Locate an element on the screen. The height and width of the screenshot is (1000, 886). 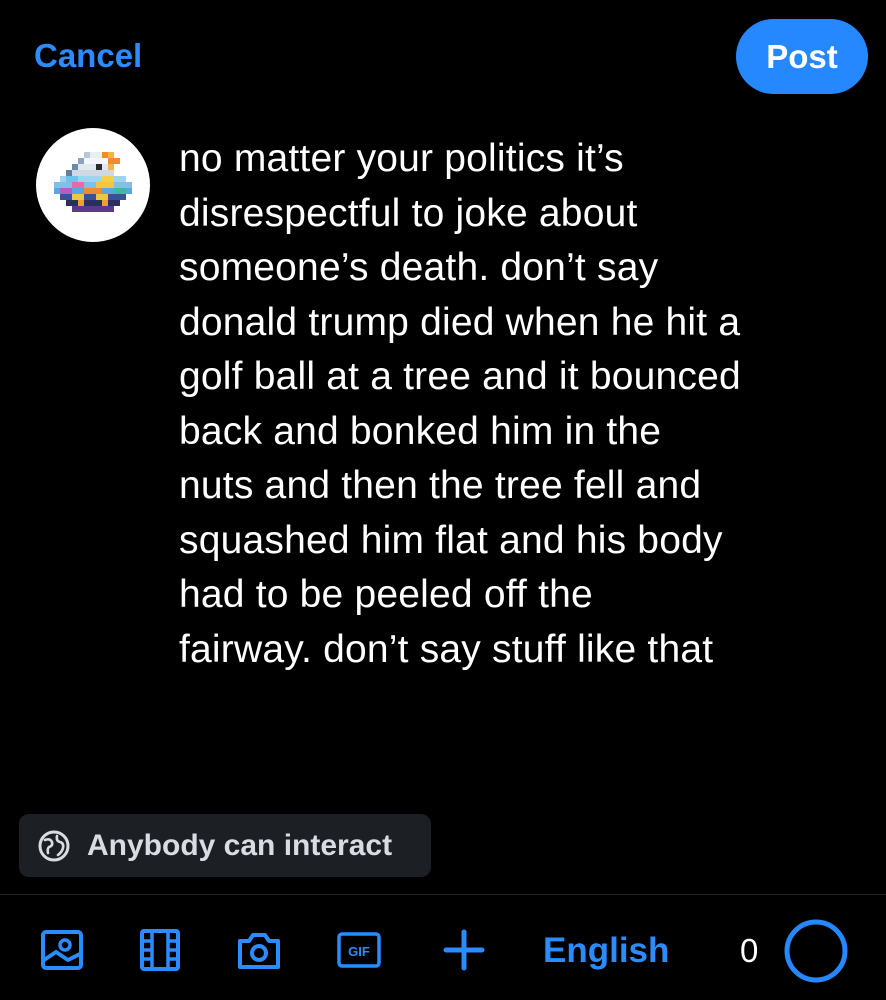
user-avatar is located at coordinates (93, 185).